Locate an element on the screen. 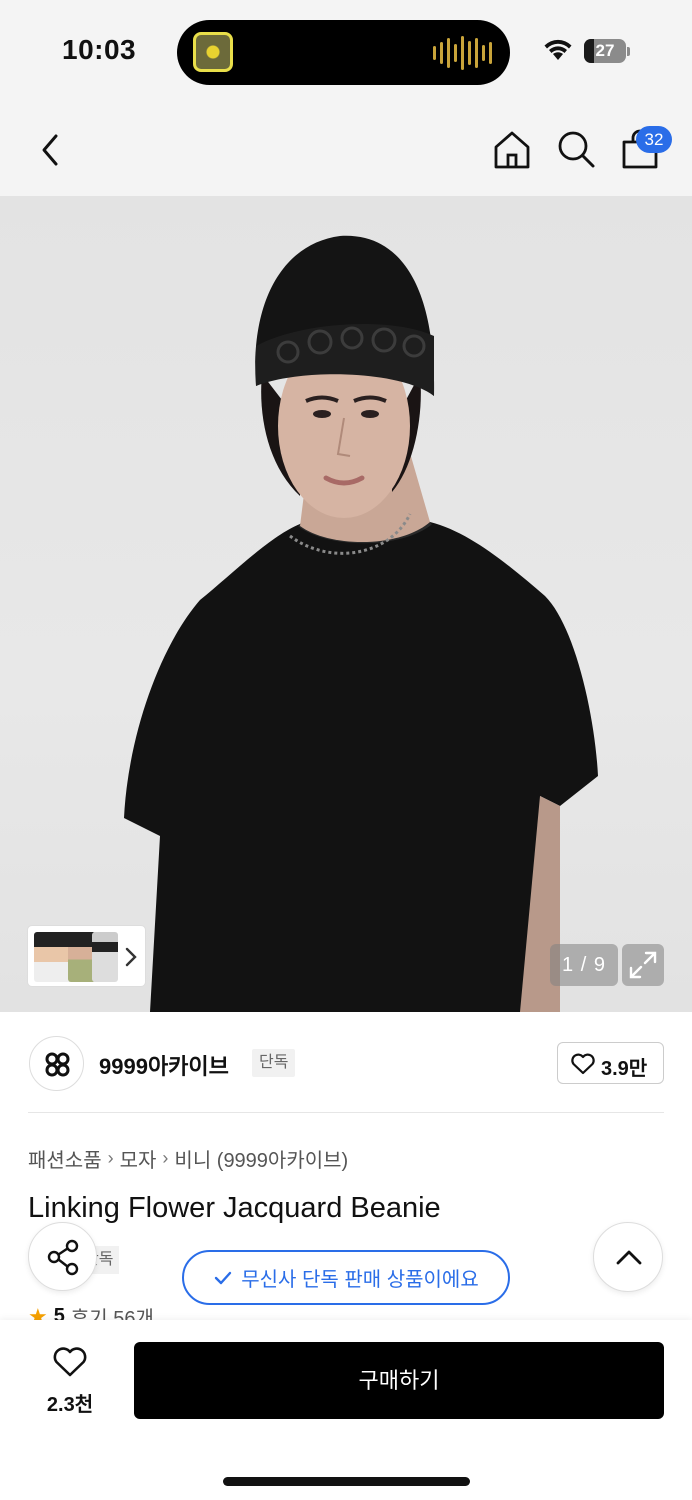 This screenshot has width=692, height=1500. brand-logo is located at coordinates (56, 1063).